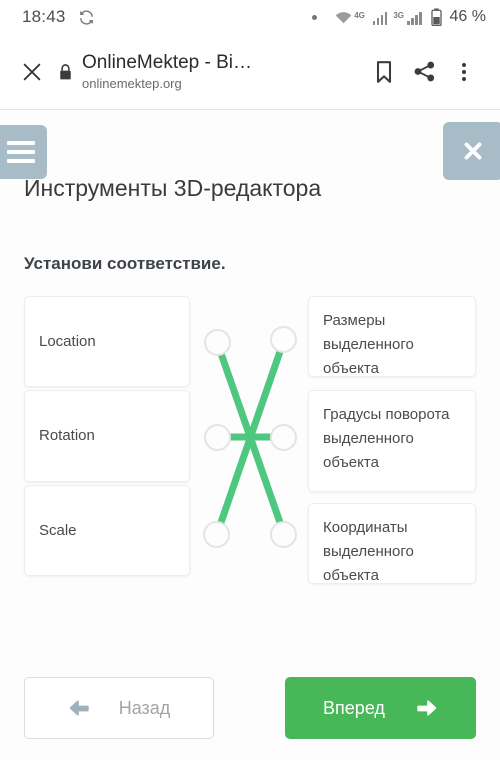  I want to click on match-right-label: Размеры выделенного объекта, so click(368, 344).